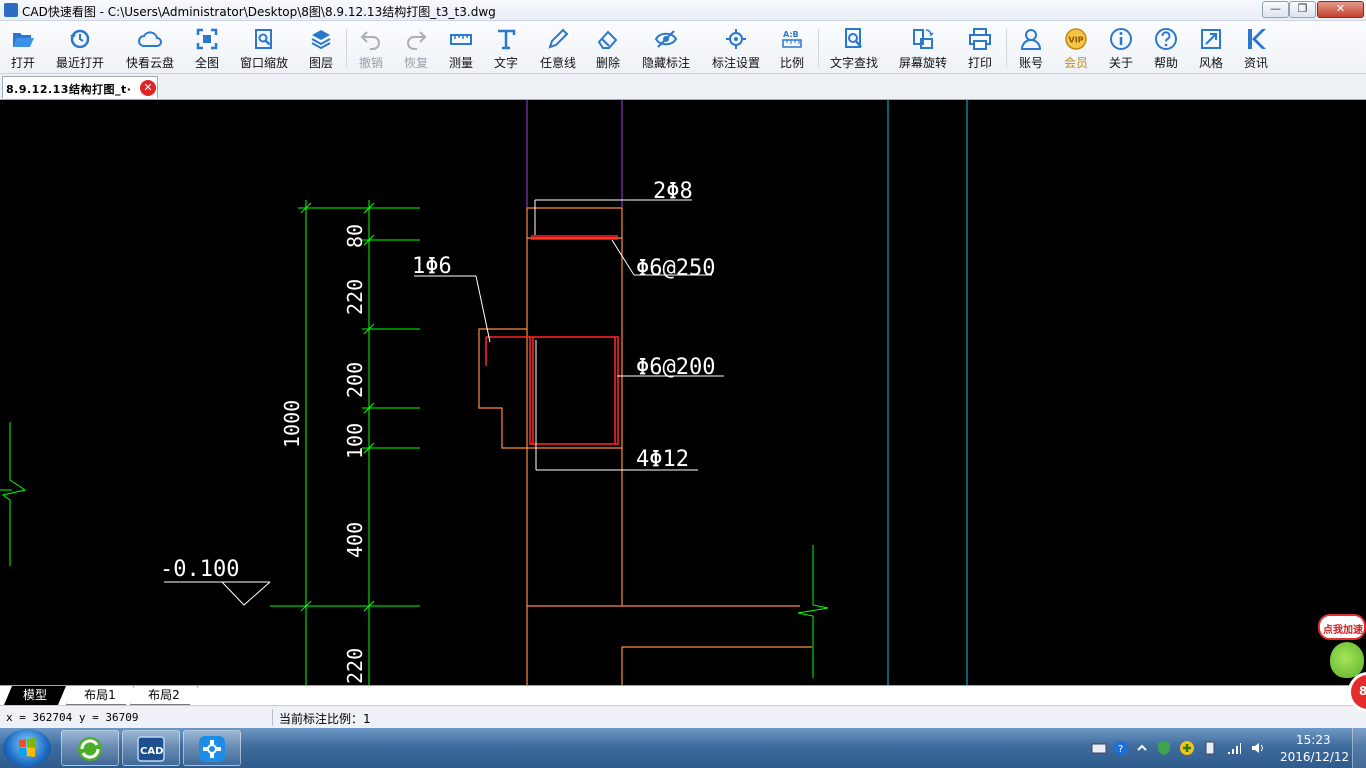 The width and height of the screenshot is (1366, 768). I want to click on zoom-window-label: 窗口缩放, so click(263, 63).